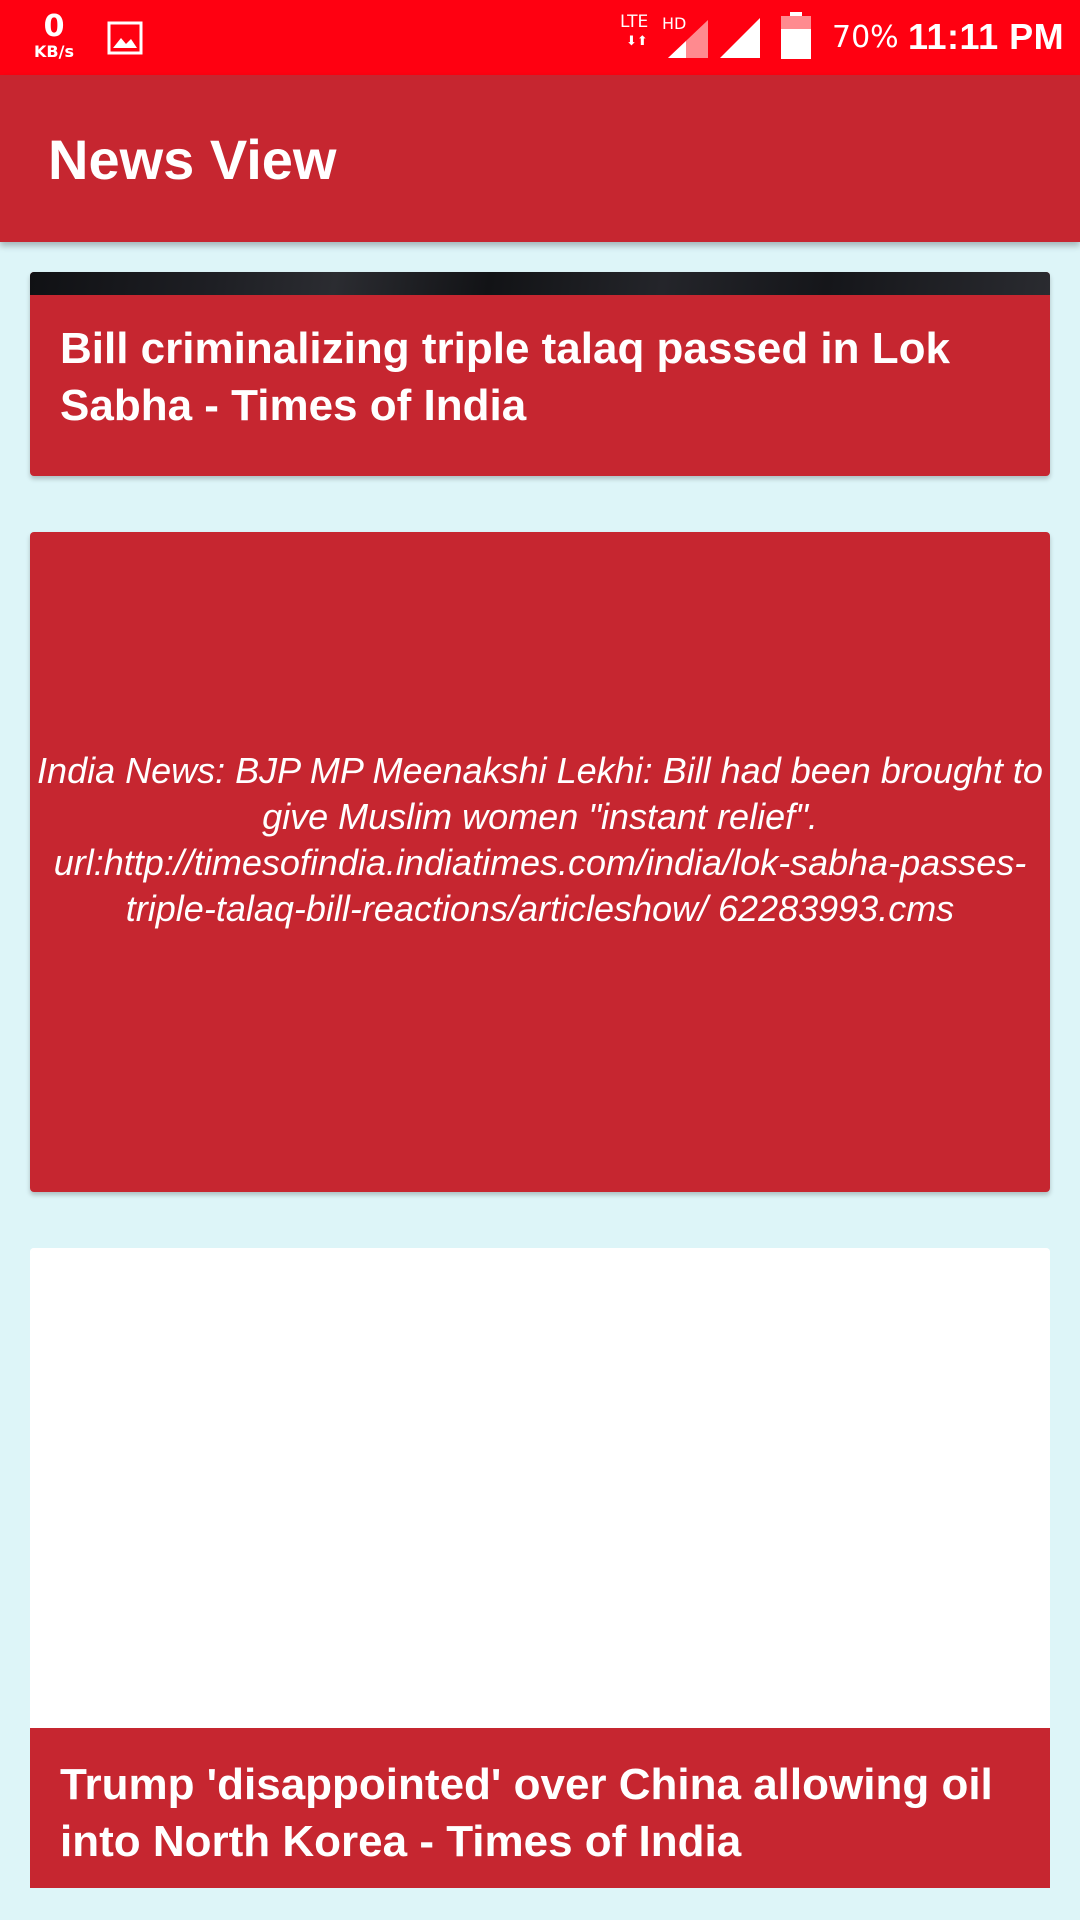 This screenshot has width=1080, height=1920. What do you see at coordinates (540, 158) in the screenshot?
I see `app-bar: News View` at bounding box center [540, 158].